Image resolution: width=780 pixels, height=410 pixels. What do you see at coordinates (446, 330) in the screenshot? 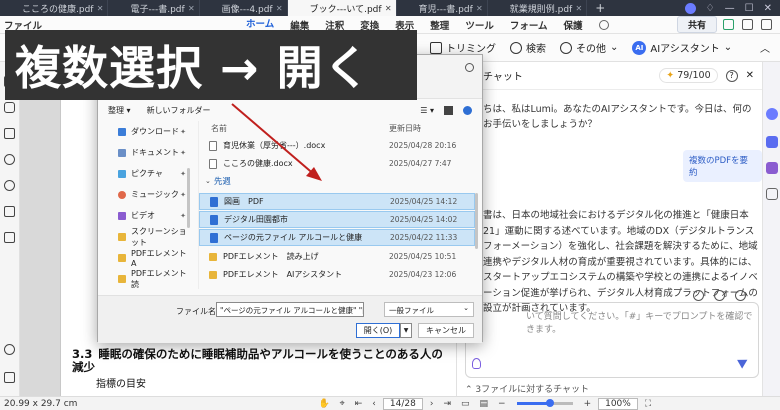
I see `cancel-button: キャンセル` at bounding box center [446, 330].